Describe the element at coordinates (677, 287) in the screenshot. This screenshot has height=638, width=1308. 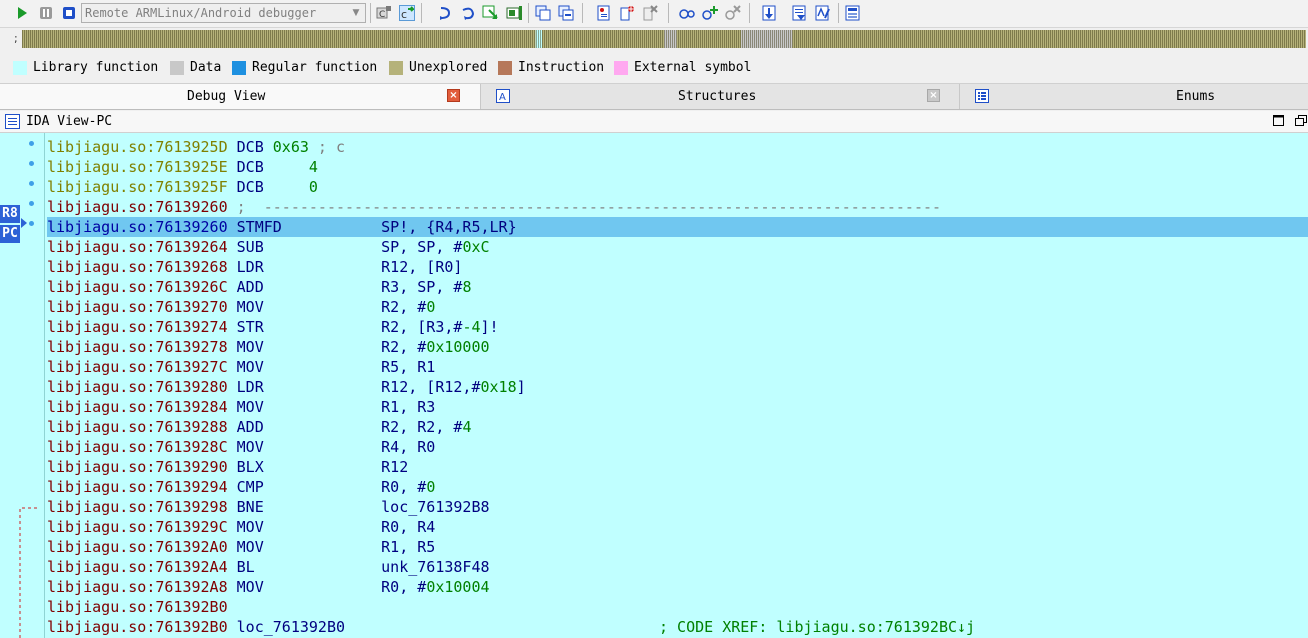
I see `listing-row: libjiagu.so:7613926C ADD R3, SP, #8` at that location.